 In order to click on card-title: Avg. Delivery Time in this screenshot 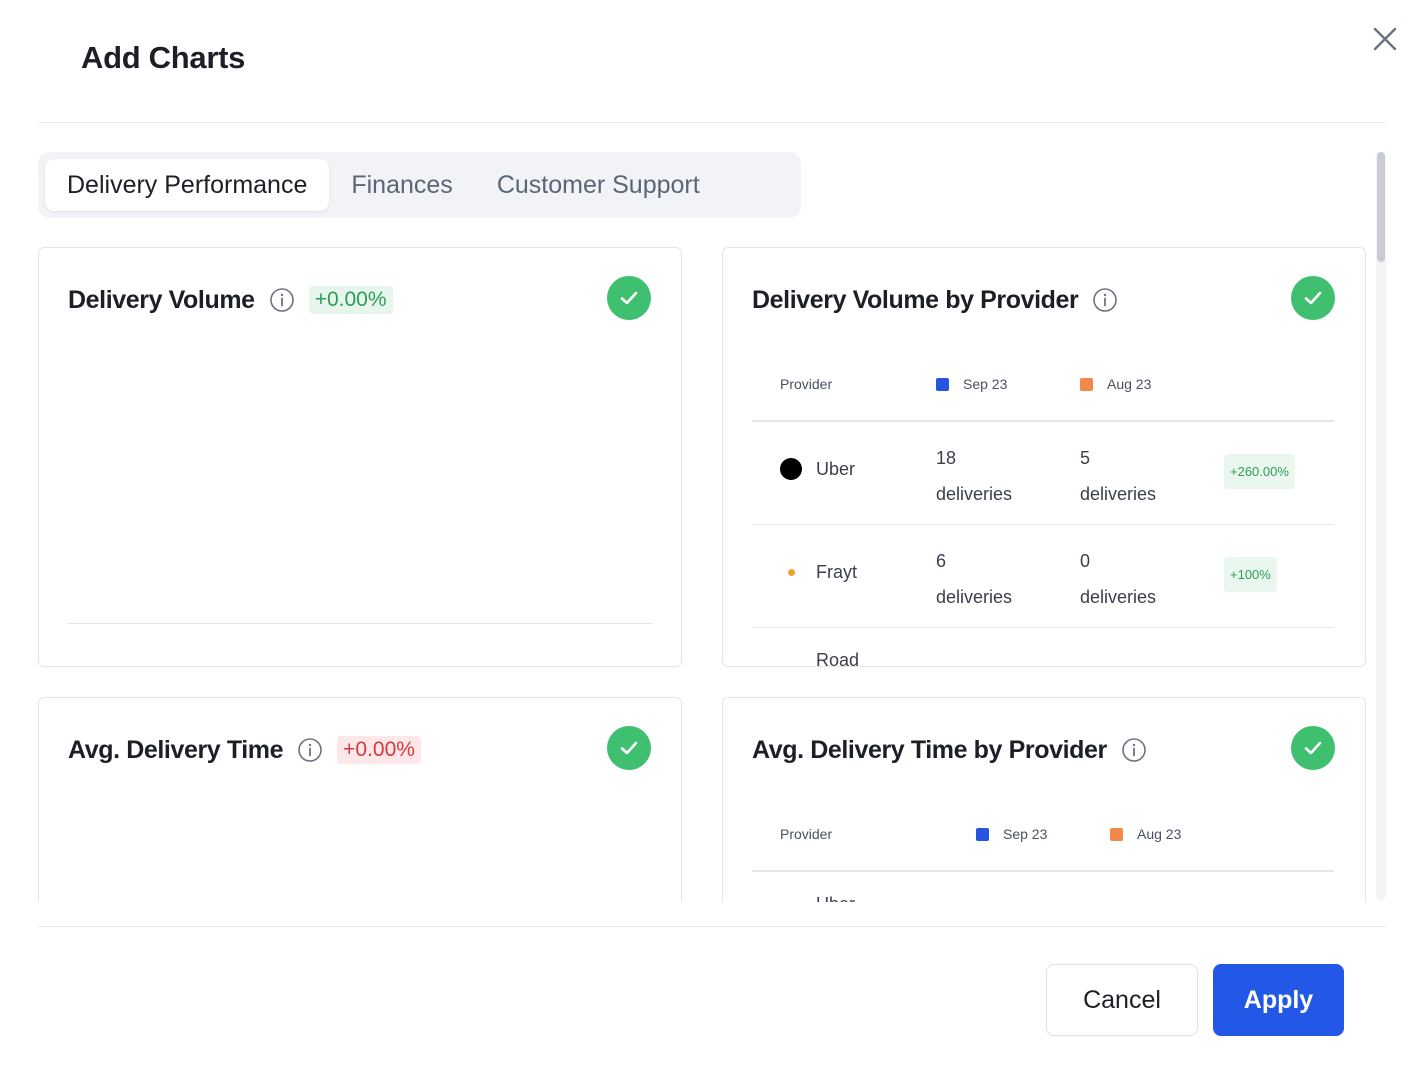, I will do `click(176, 749)`.